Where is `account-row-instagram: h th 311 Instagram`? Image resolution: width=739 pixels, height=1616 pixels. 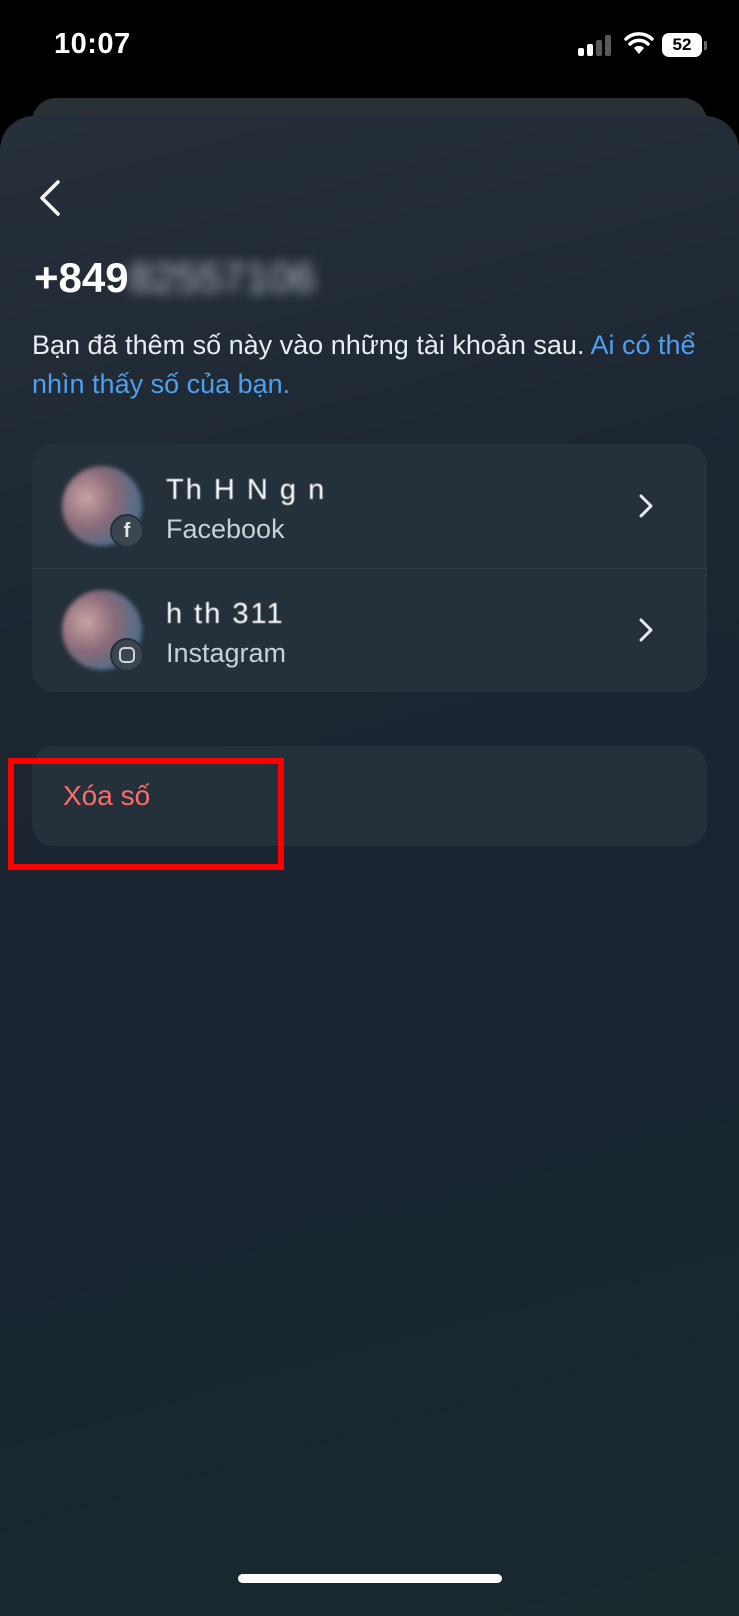
account-row-instagram: h th 311 Instagram is located at coordinates (369, 630).